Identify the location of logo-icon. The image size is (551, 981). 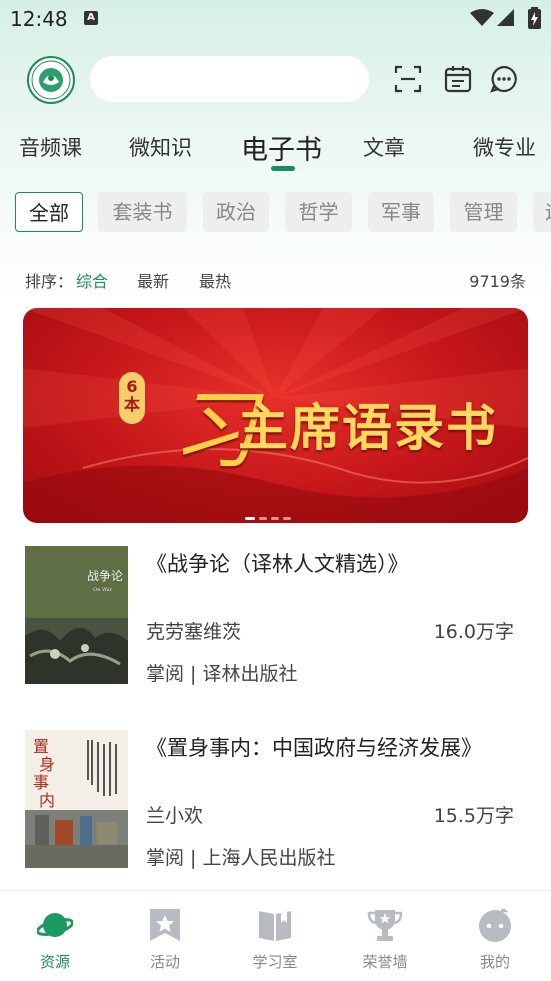
(51, 80).